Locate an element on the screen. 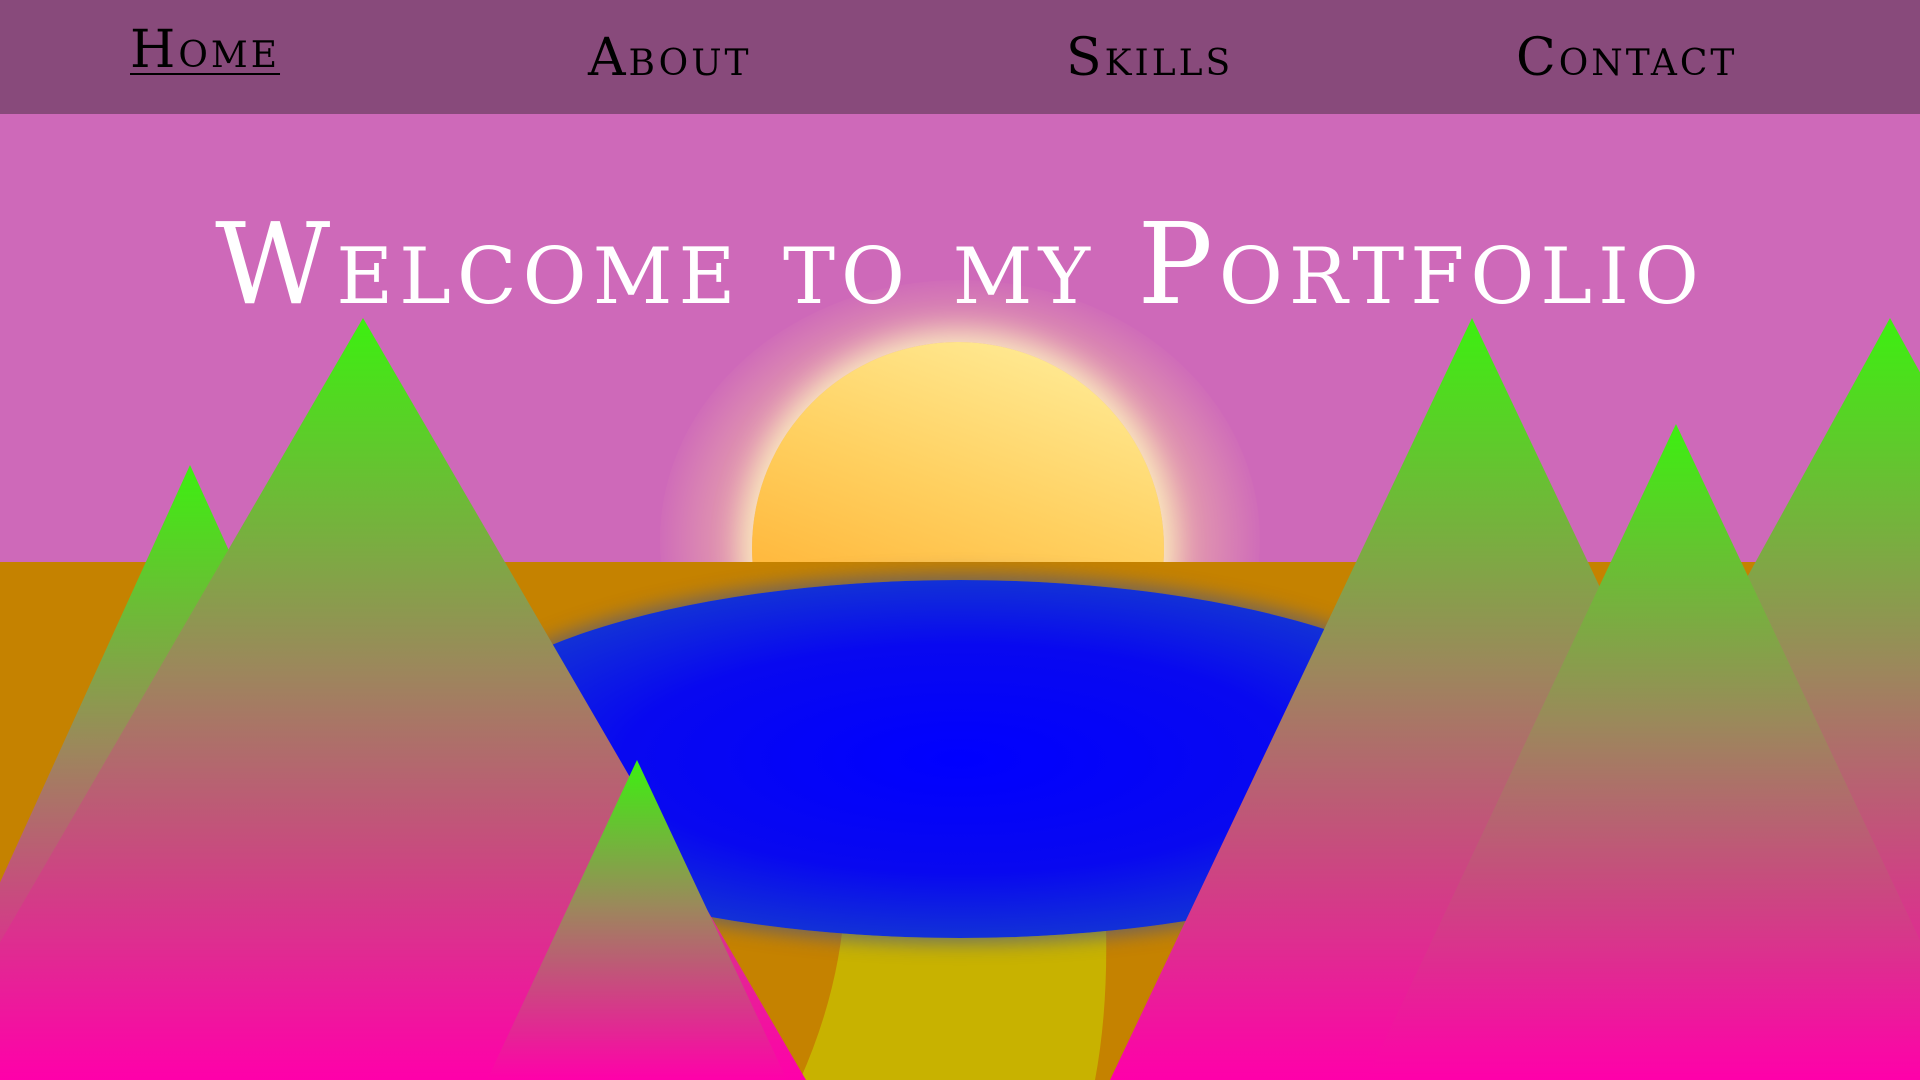  nav-link-contact: Contact is located at coordinates (1626, 63).